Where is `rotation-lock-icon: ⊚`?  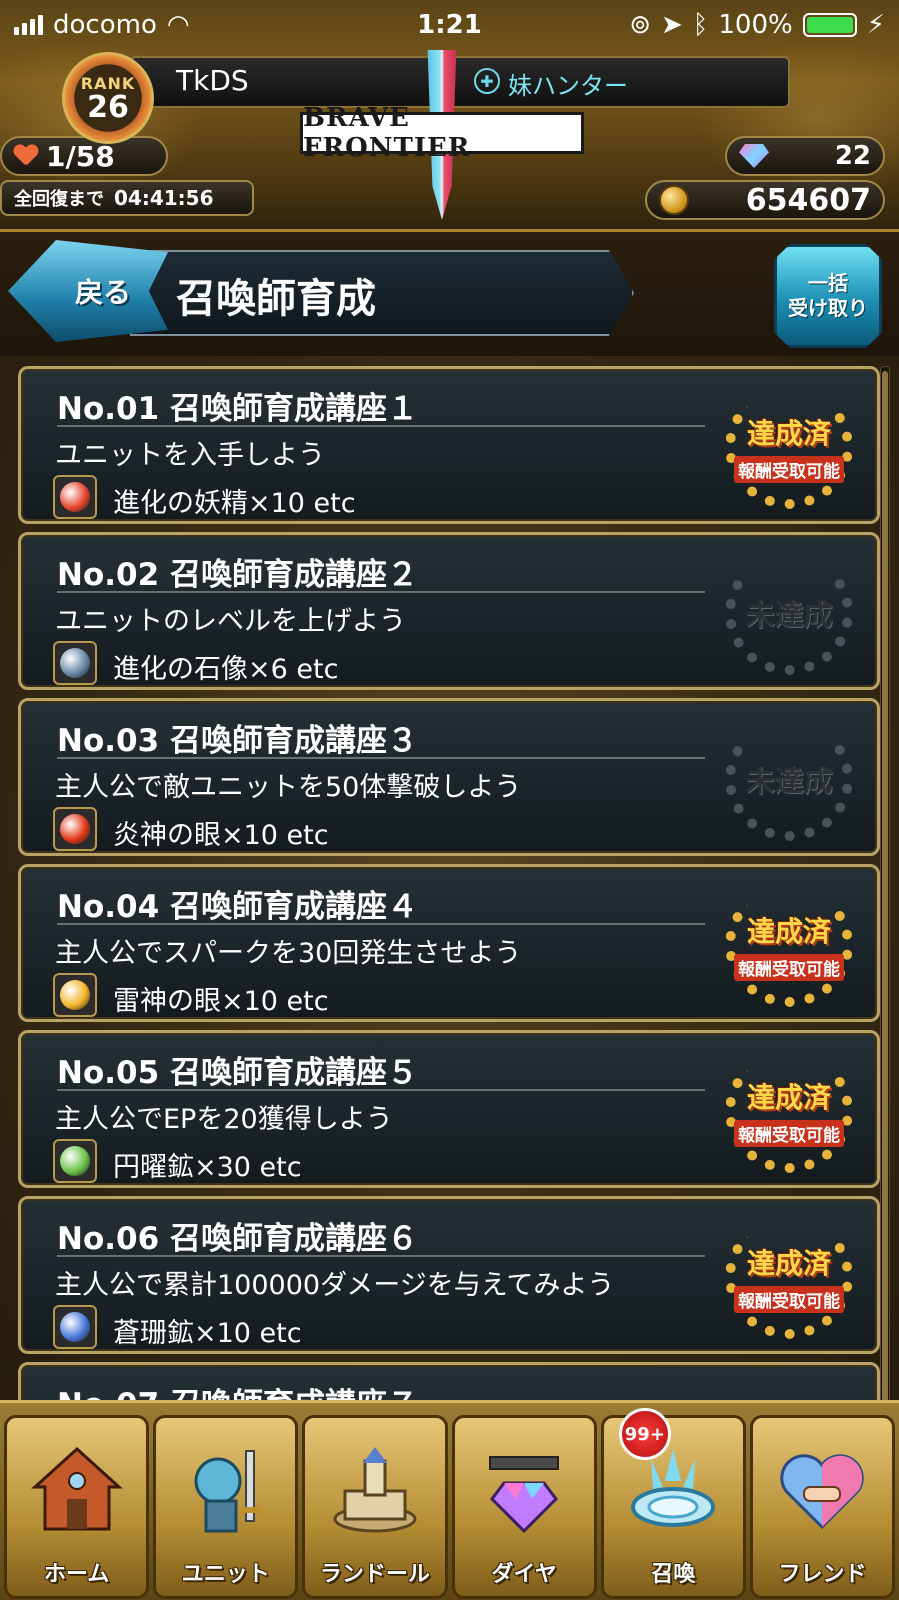
rotation-lock-icon: ⊚ is located at coordinates (640, 25).